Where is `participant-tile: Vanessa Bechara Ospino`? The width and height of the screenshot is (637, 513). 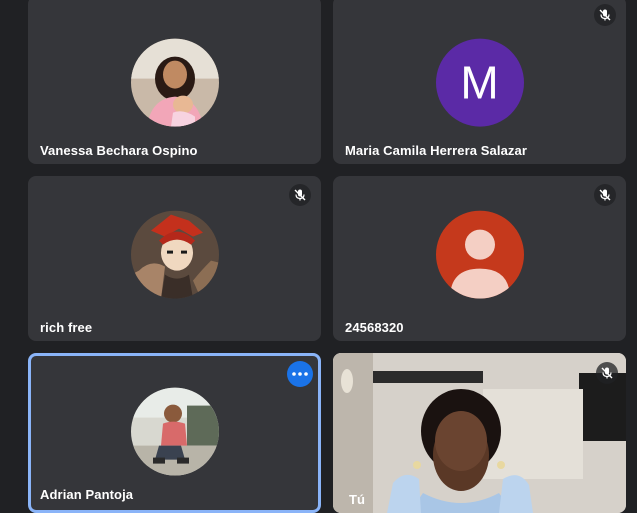
participant-tile: Vanessa Bechara Ospino is located at coordinates (174, 82).